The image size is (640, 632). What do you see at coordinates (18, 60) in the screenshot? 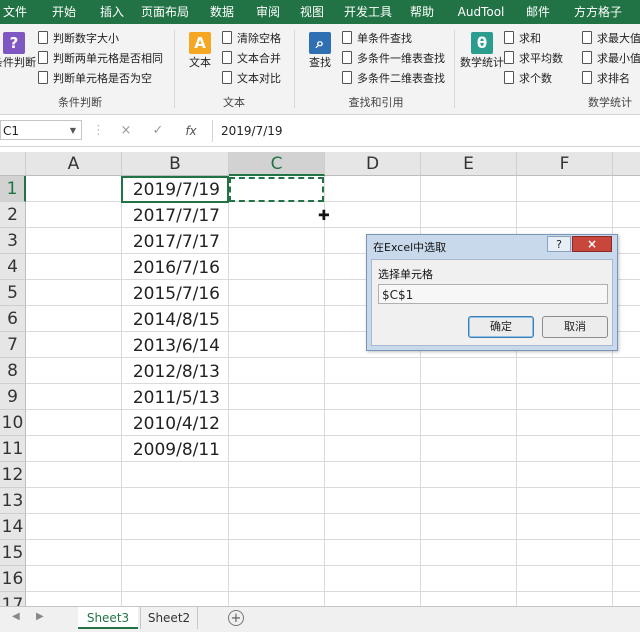
I see `condition-button: ? 条件判断` at bounding box center [18, 60].